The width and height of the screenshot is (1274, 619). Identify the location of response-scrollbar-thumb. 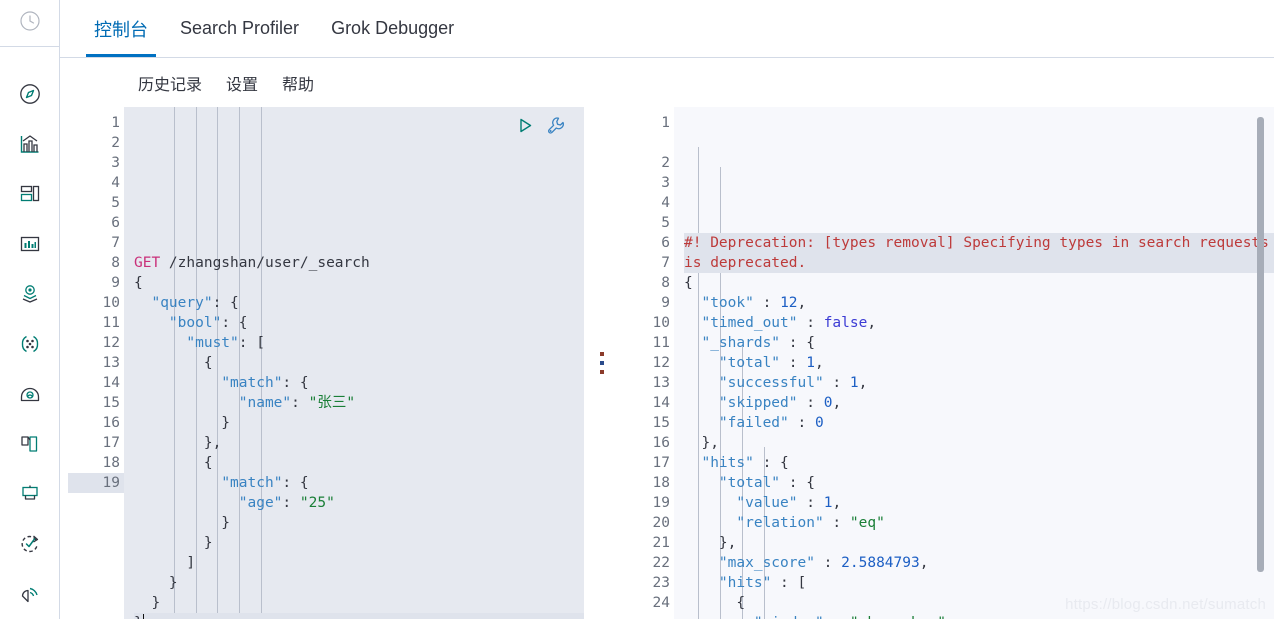
(1260, 344).